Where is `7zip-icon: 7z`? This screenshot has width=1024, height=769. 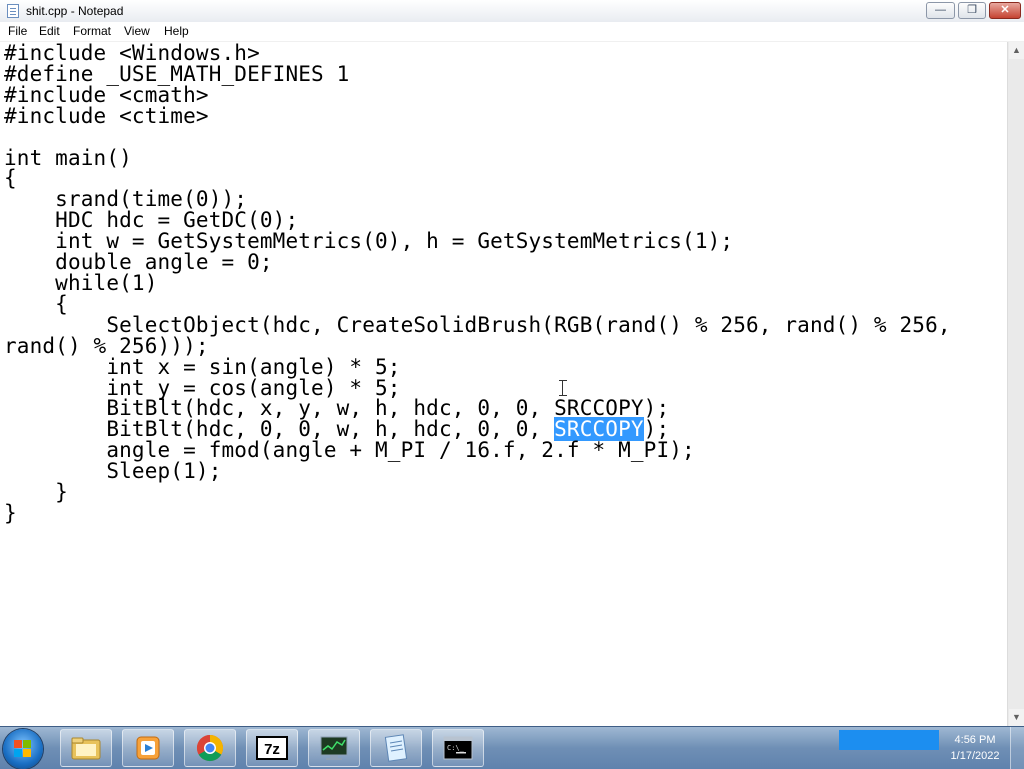
7zip-icon: 7z is located at coordinates (272, 748).